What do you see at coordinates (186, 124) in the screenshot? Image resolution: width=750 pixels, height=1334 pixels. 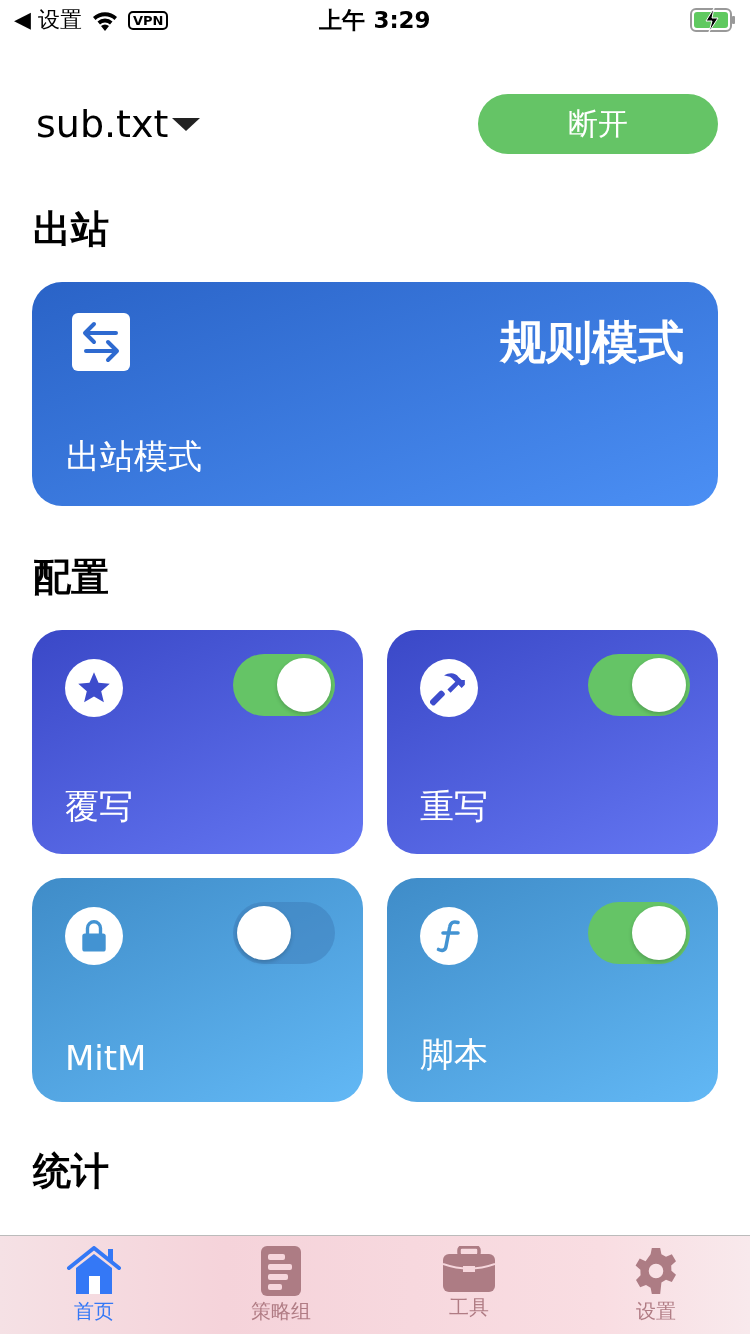 I see `caret-icon` at bounding box center [186, 124].